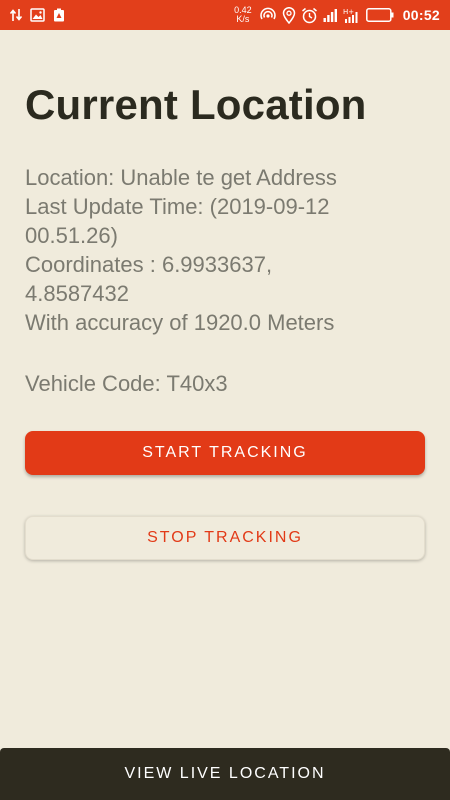 This screenshot has height=800, width=450. I want to click on hotspot-icon, so click(268, 15).